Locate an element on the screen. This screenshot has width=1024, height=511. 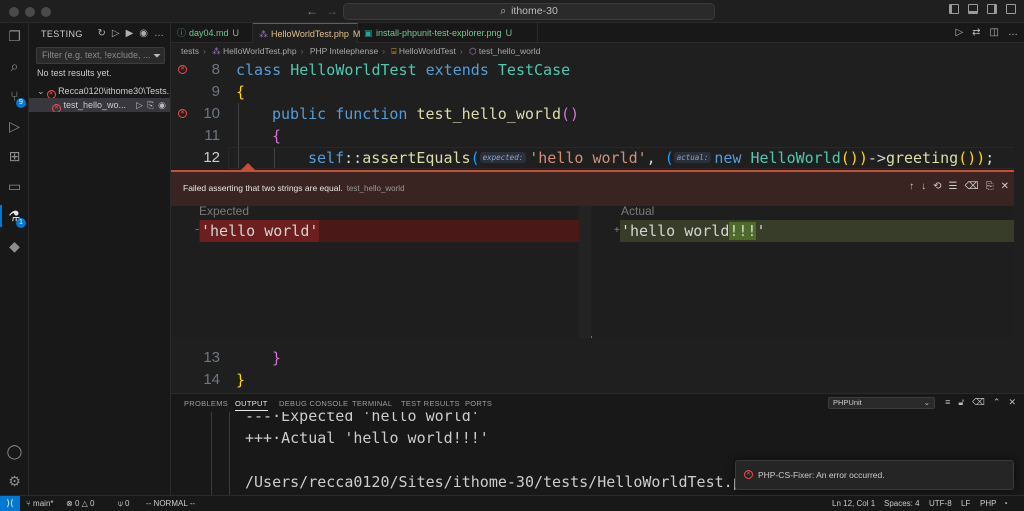
problems-status: ⊗ 0 △ 0 is located at coordinates (80, 503).